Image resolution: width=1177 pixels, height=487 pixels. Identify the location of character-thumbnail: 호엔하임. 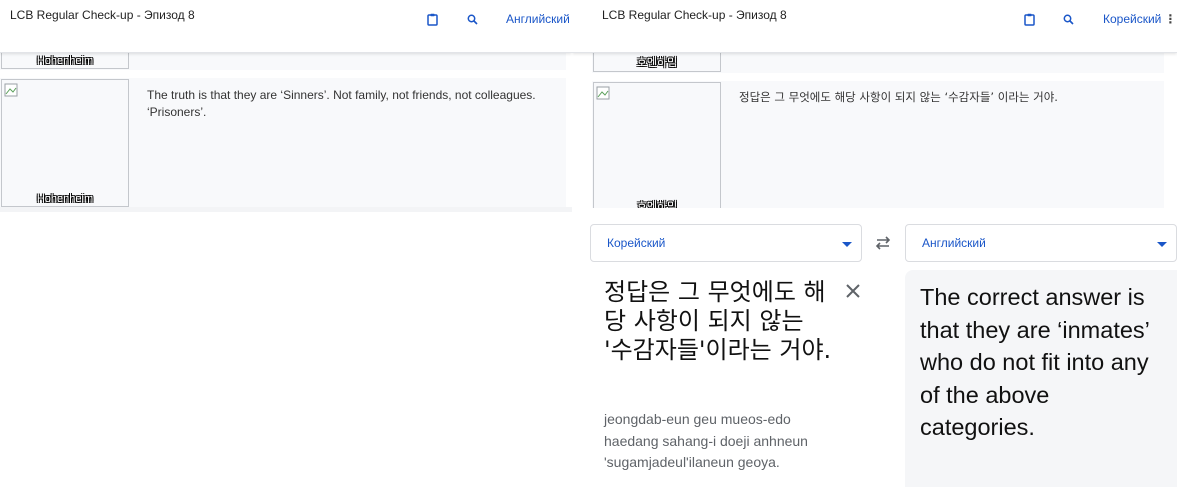
(657, 147).